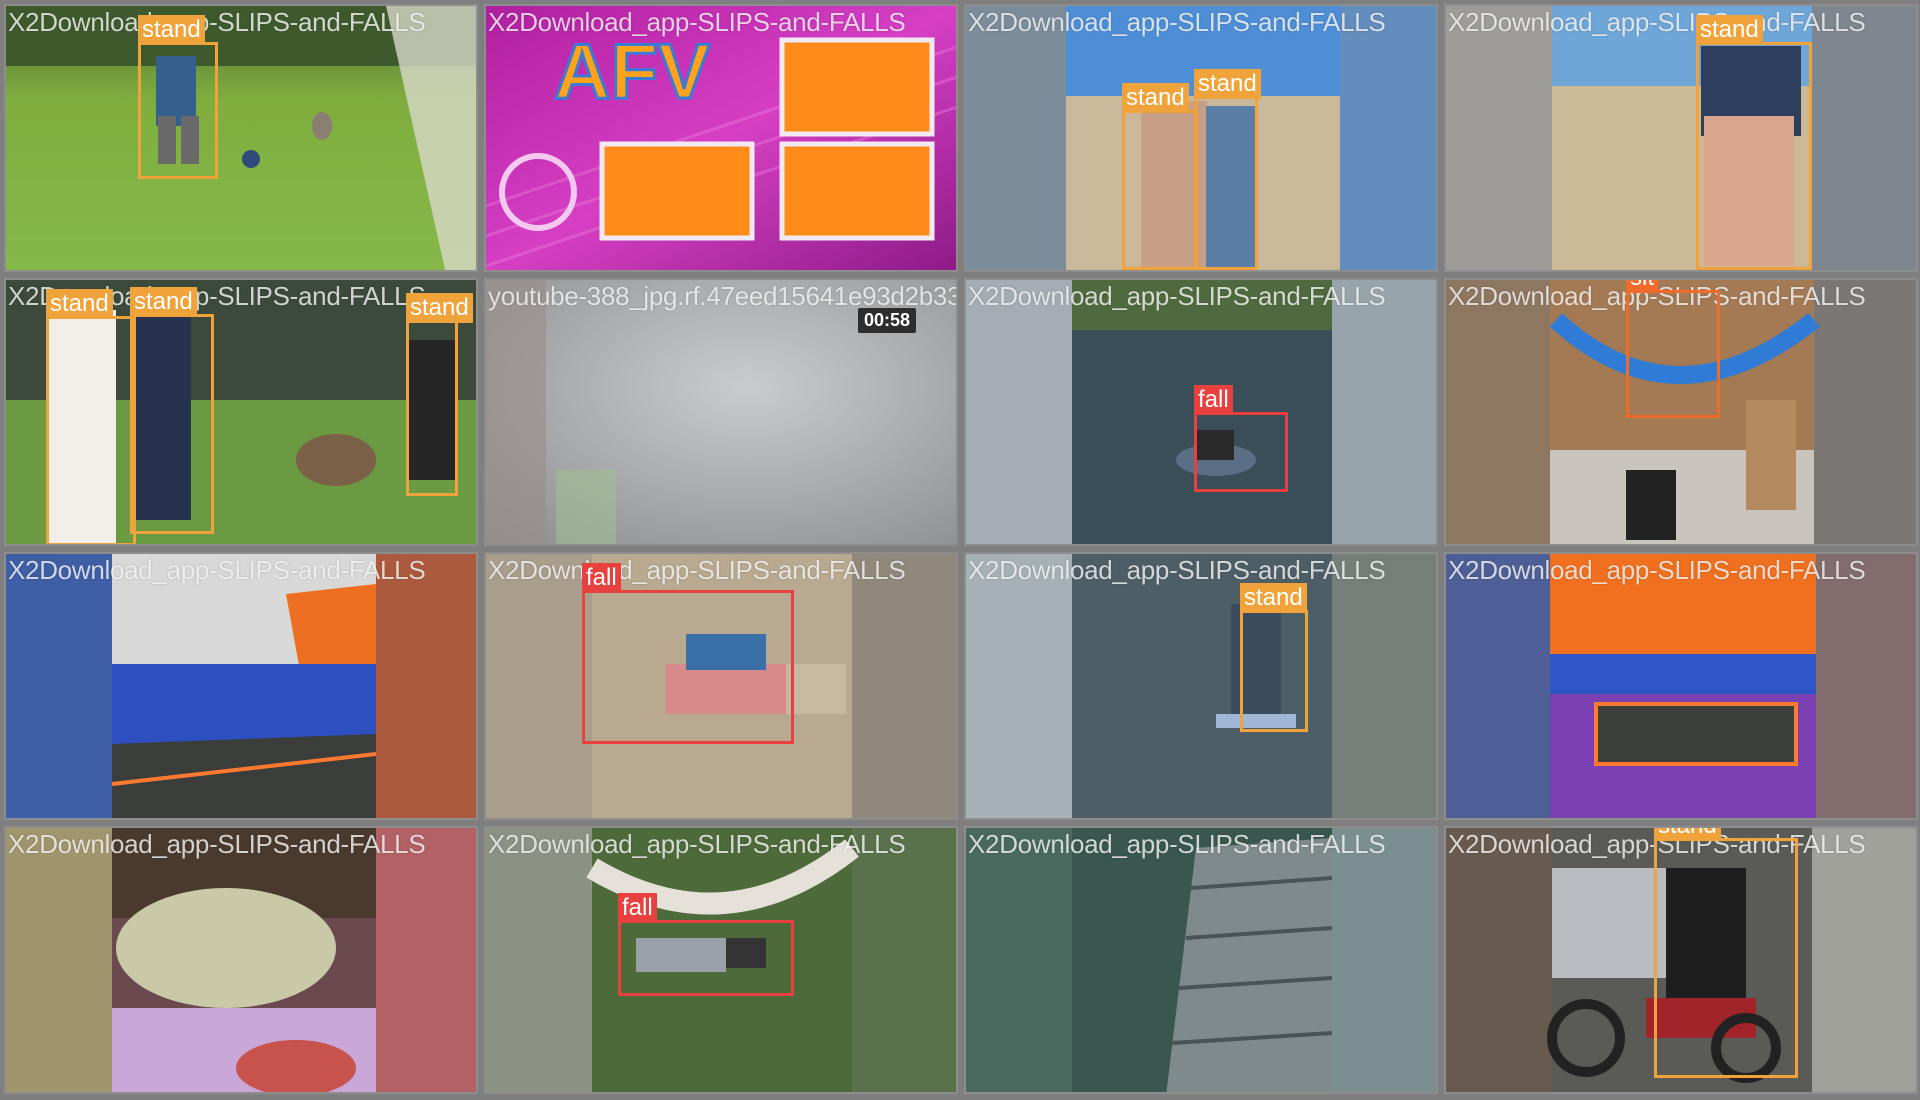 This screenshot has width=1920, height=1100. I want to click on tile-16: X2Download_app-SLIPS-and-FALLS stand, so click(1681, 960).